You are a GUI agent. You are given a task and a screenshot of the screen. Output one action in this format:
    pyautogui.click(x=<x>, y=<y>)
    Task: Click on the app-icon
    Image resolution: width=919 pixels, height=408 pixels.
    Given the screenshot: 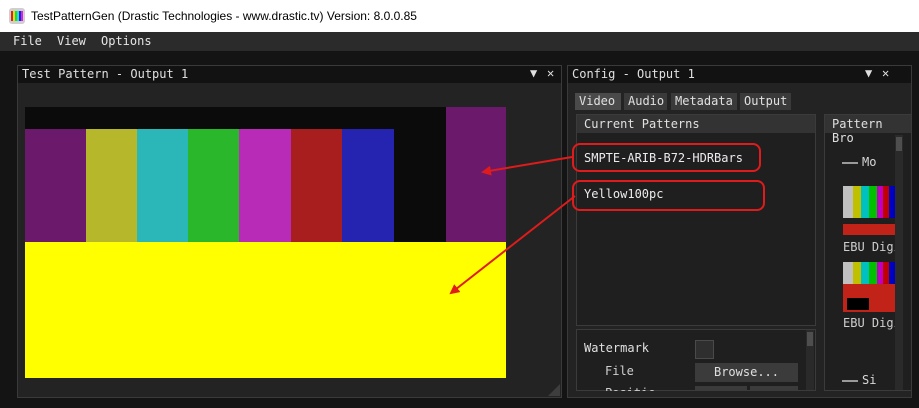 What is the action you would take?
    pyautogui.click(x=17, y=16)
    